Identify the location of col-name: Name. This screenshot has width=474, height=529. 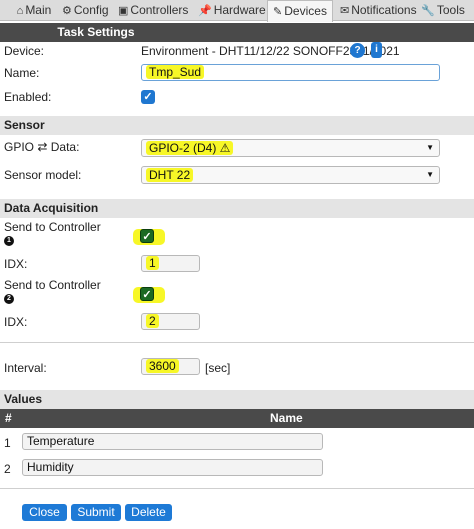
(286, 418).